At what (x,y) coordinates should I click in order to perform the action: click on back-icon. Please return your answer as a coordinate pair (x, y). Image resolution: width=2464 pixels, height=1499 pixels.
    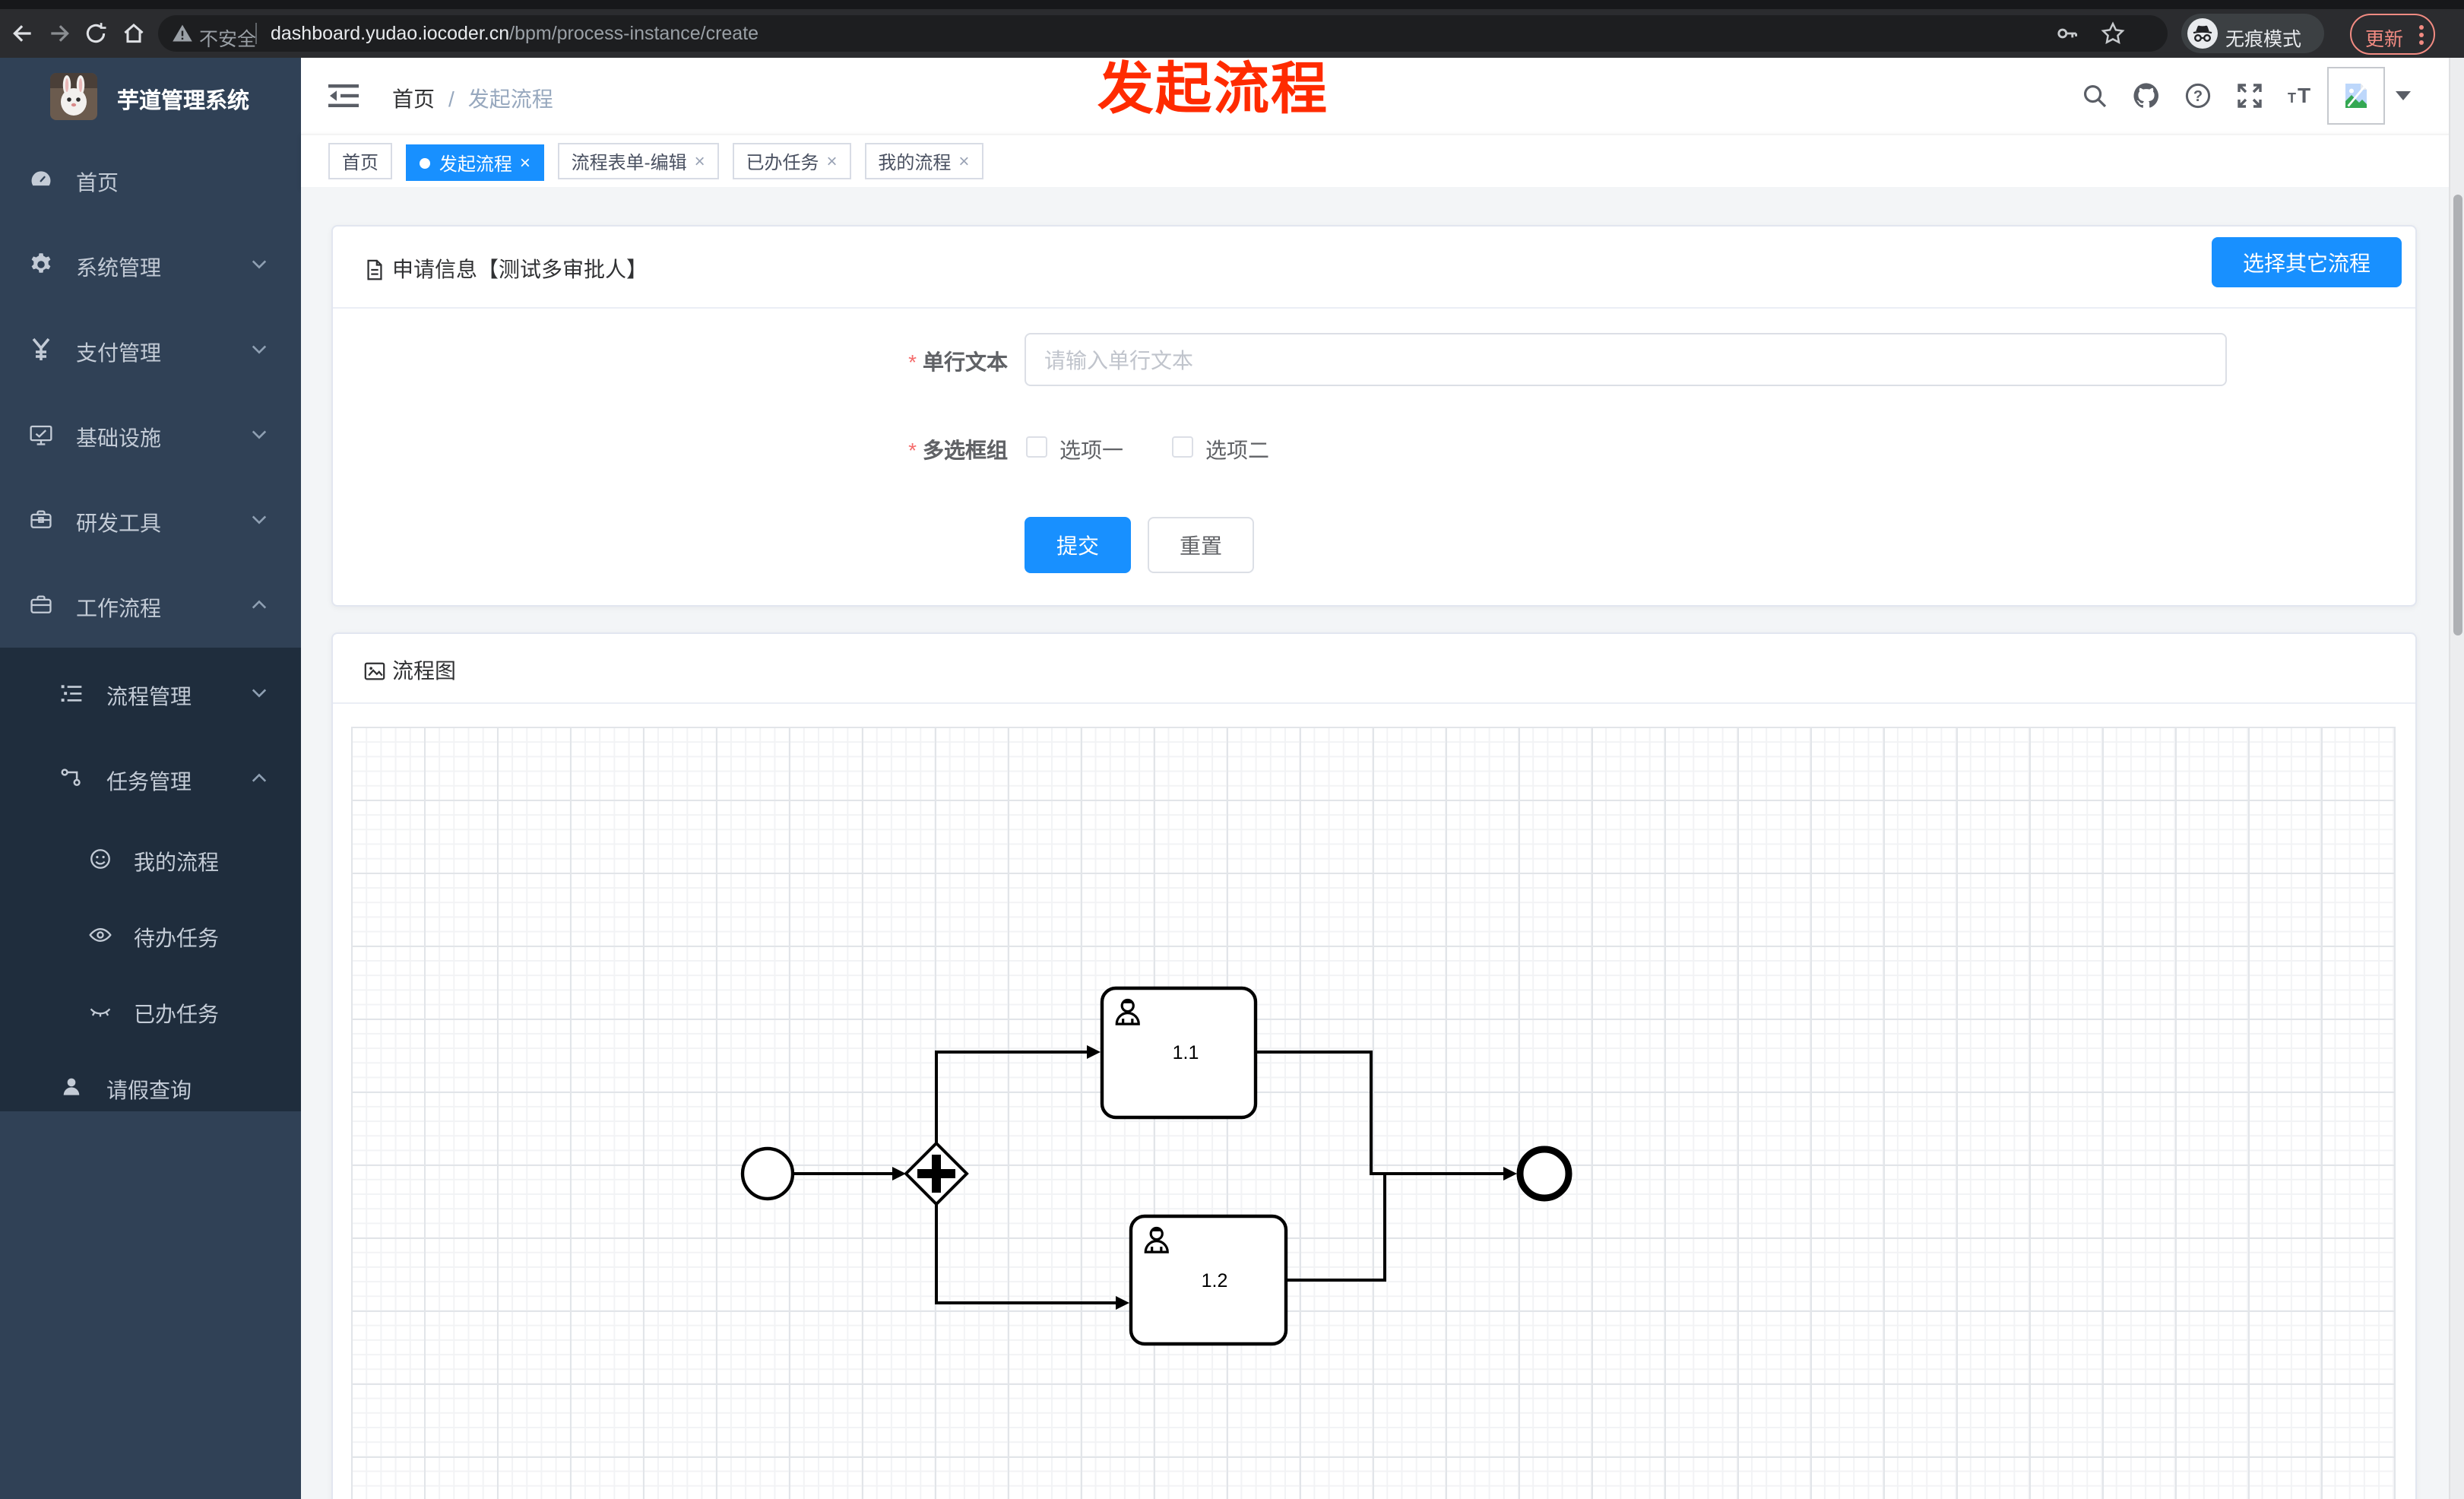
    Looking at the image, I should click on (23, 33).